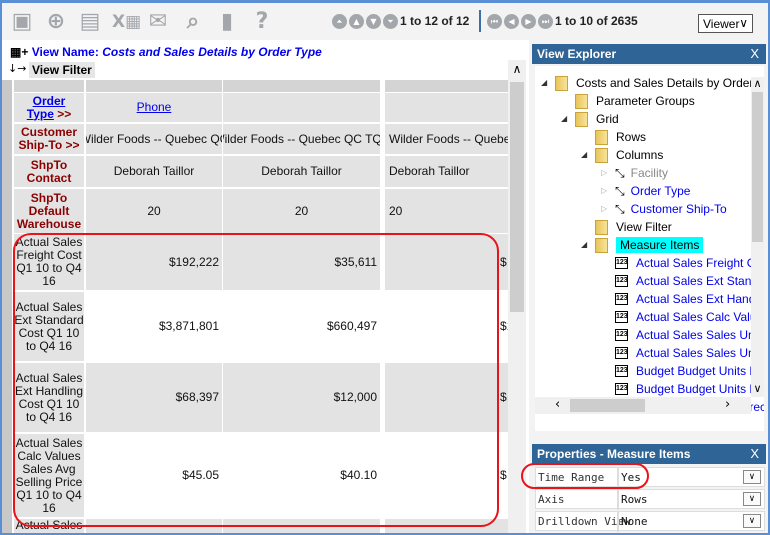 The height and width of the screenshot is (535, 770). What do you see at coordinates (126, 22) in the screenshot?
I see `excel-icon: X▦` at bounding box center [126, 22].